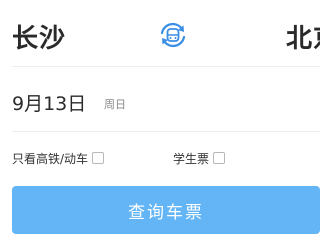  I want to click on departure-weekday: 周日, so click(115, 104).